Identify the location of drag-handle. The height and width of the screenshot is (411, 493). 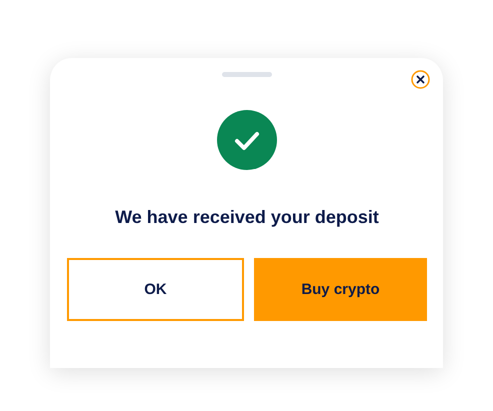
(247, 74).